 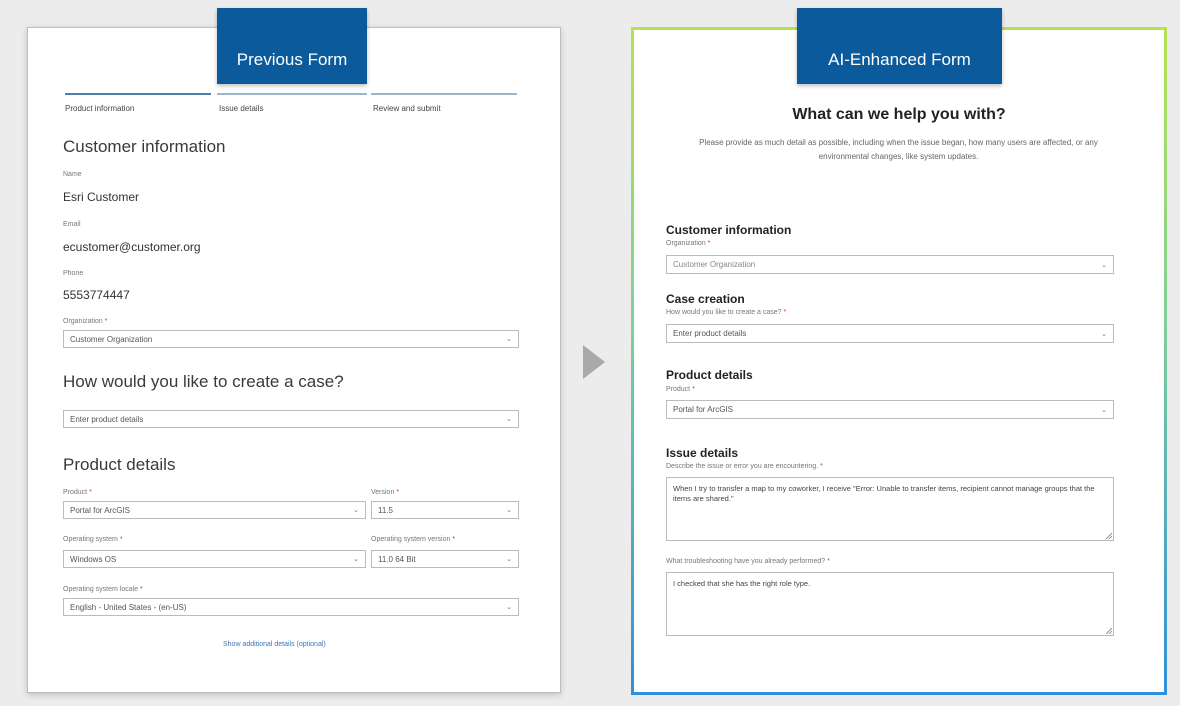 I want to click on enhanced-product-select: Portal for ArcGIS ⌄, so click(x=890, y=409).